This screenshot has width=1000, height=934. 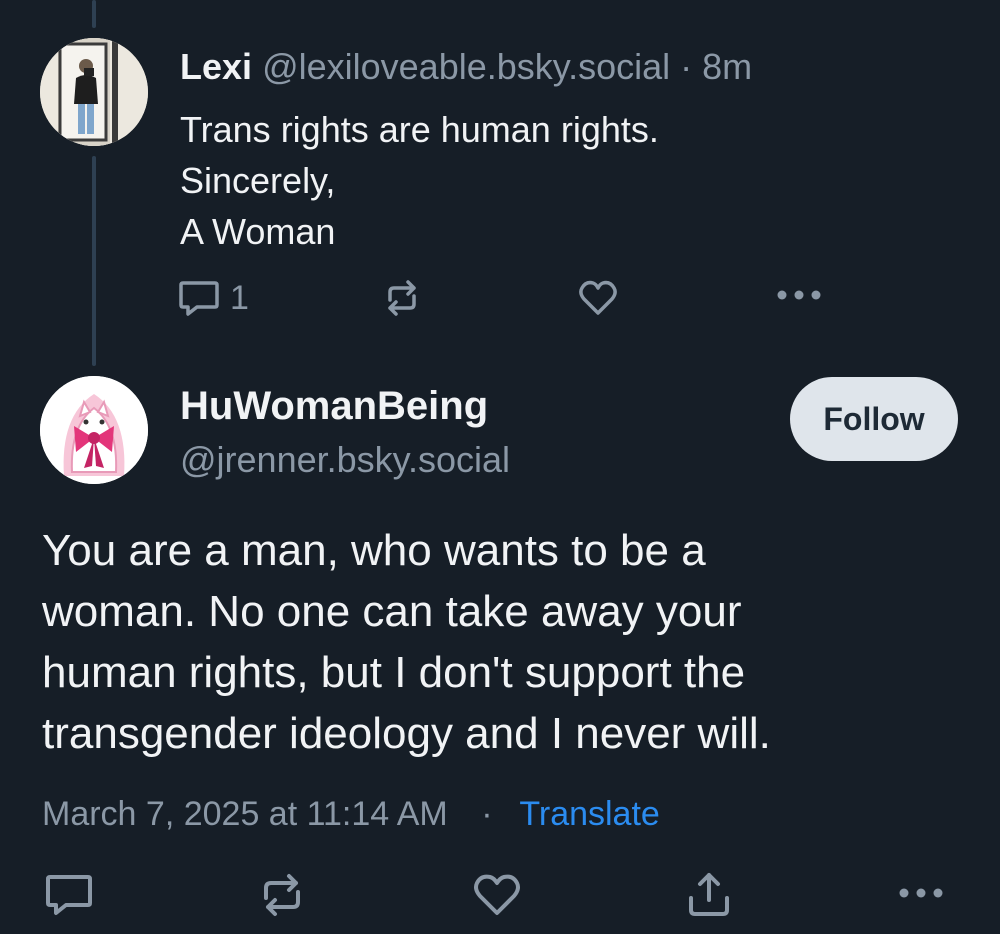 I want to click on author-name: Lexi, so click(x=216, y=66).